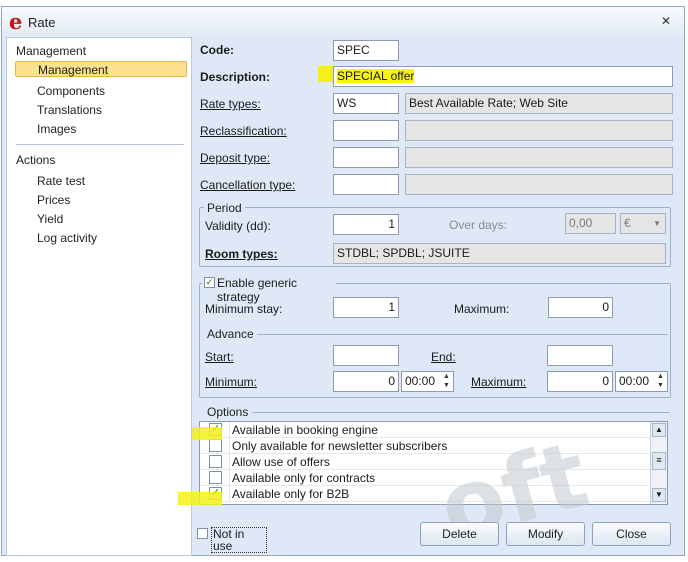  I want to click on reclassification-description, so click(539, 130).